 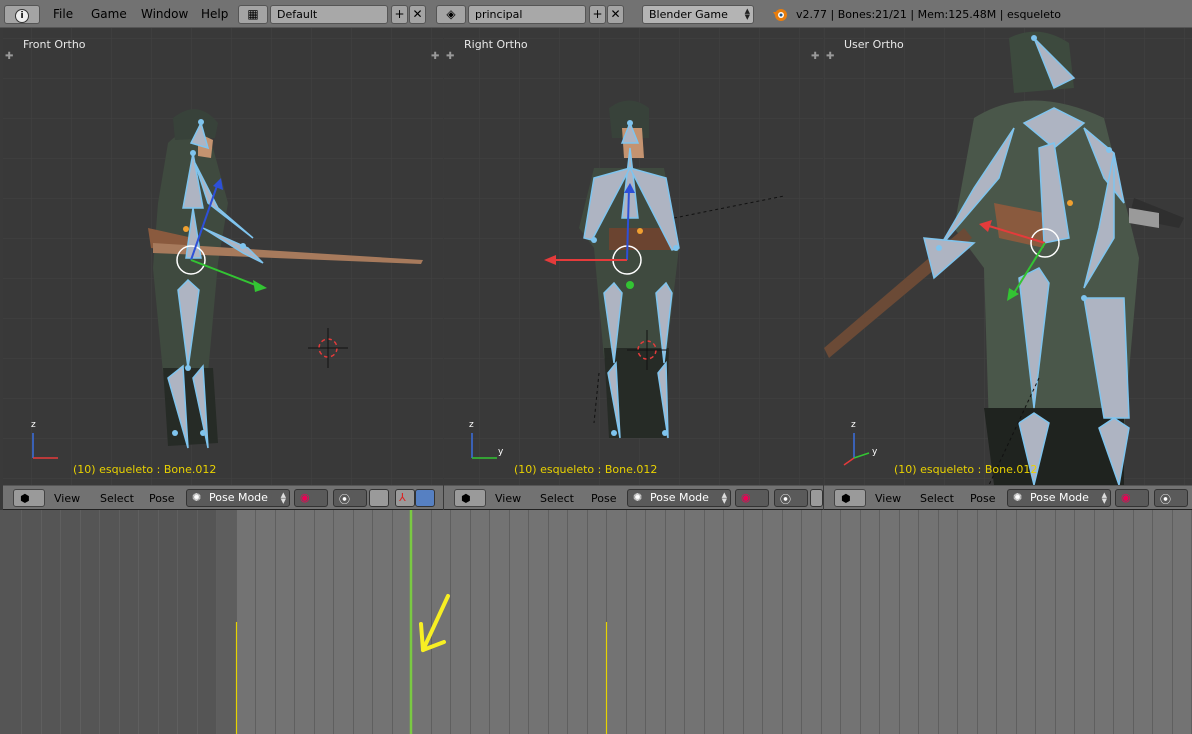 What do you see at coordinates (214, 14) in the screenshot?
I see `menu-help: Help` at bounding box center [214, 14].